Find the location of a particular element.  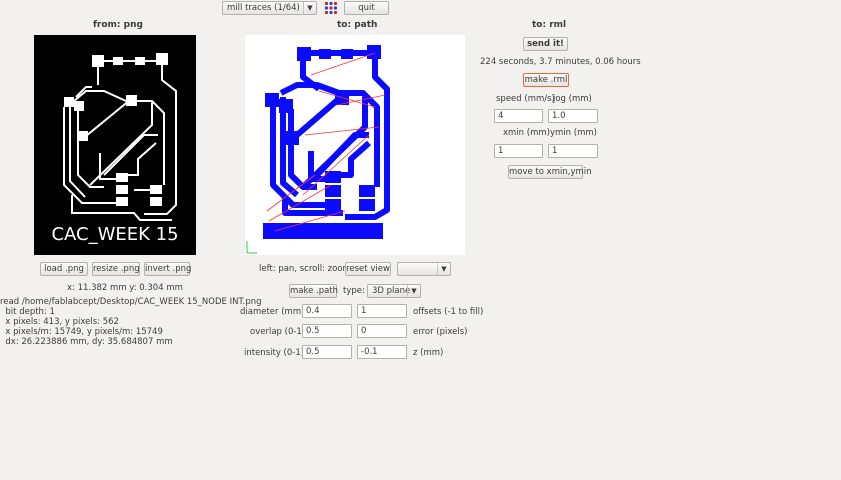

to-path-title: to: path is located at coordinates (357, 25).